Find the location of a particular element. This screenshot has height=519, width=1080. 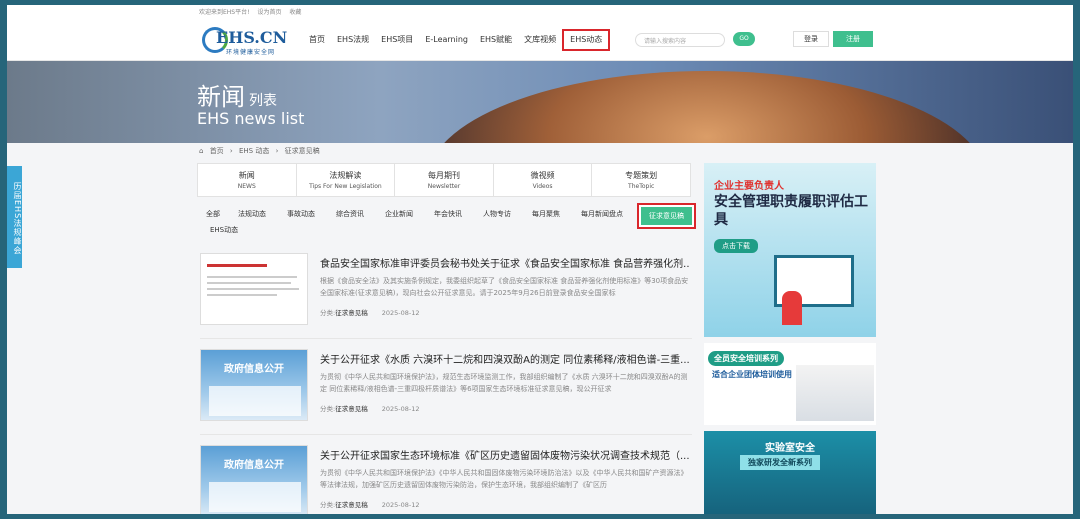

banner-image is located at coordinates (707, 107).